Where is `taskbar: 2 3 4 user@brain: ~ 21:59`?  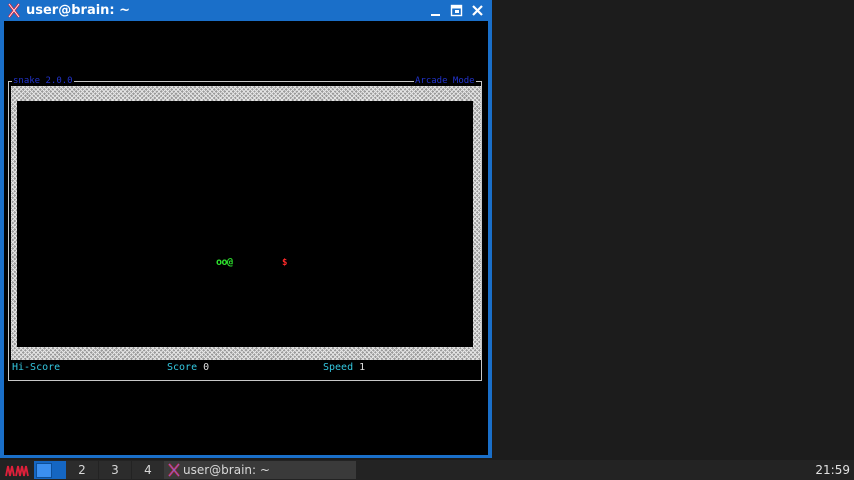 taskbar: 2 3 4 user@brain: ~ 21:59 is located at coordinates (427, 470).